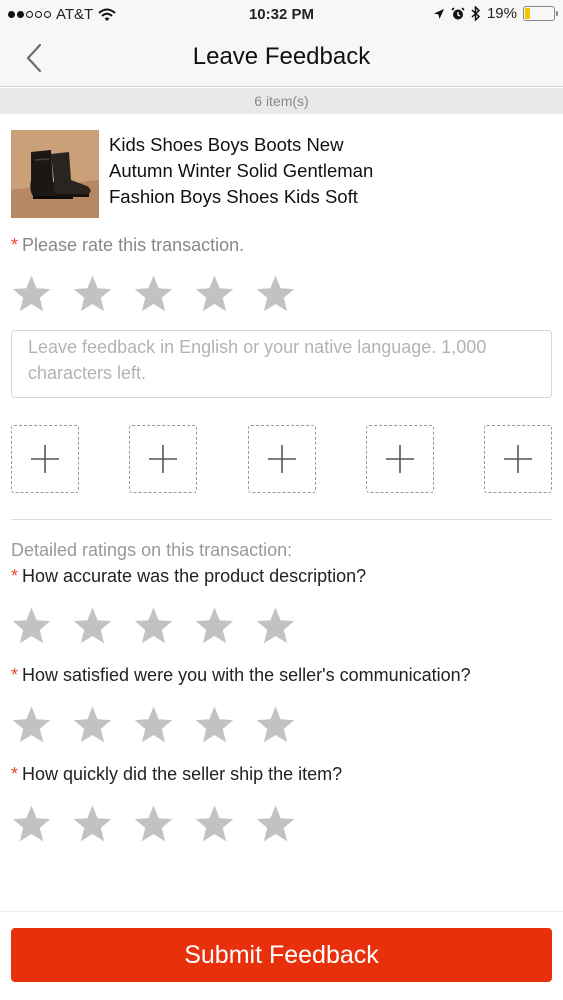  What do you see at coordinates (281, 911) in the screenshot?
I see `bottom-divider` at bounding box center [281, 911].